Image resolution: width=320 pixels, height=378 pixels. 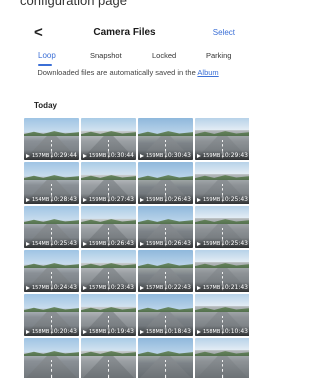 I want to click on recording-time: 10:24:43, so click(x=63, y=287).